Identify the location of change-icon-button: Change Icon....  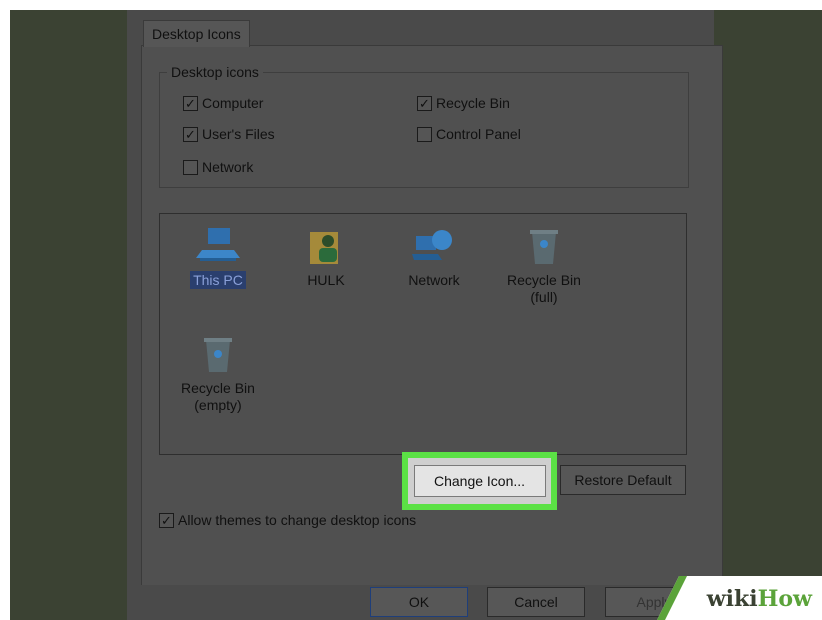
(479, 481).